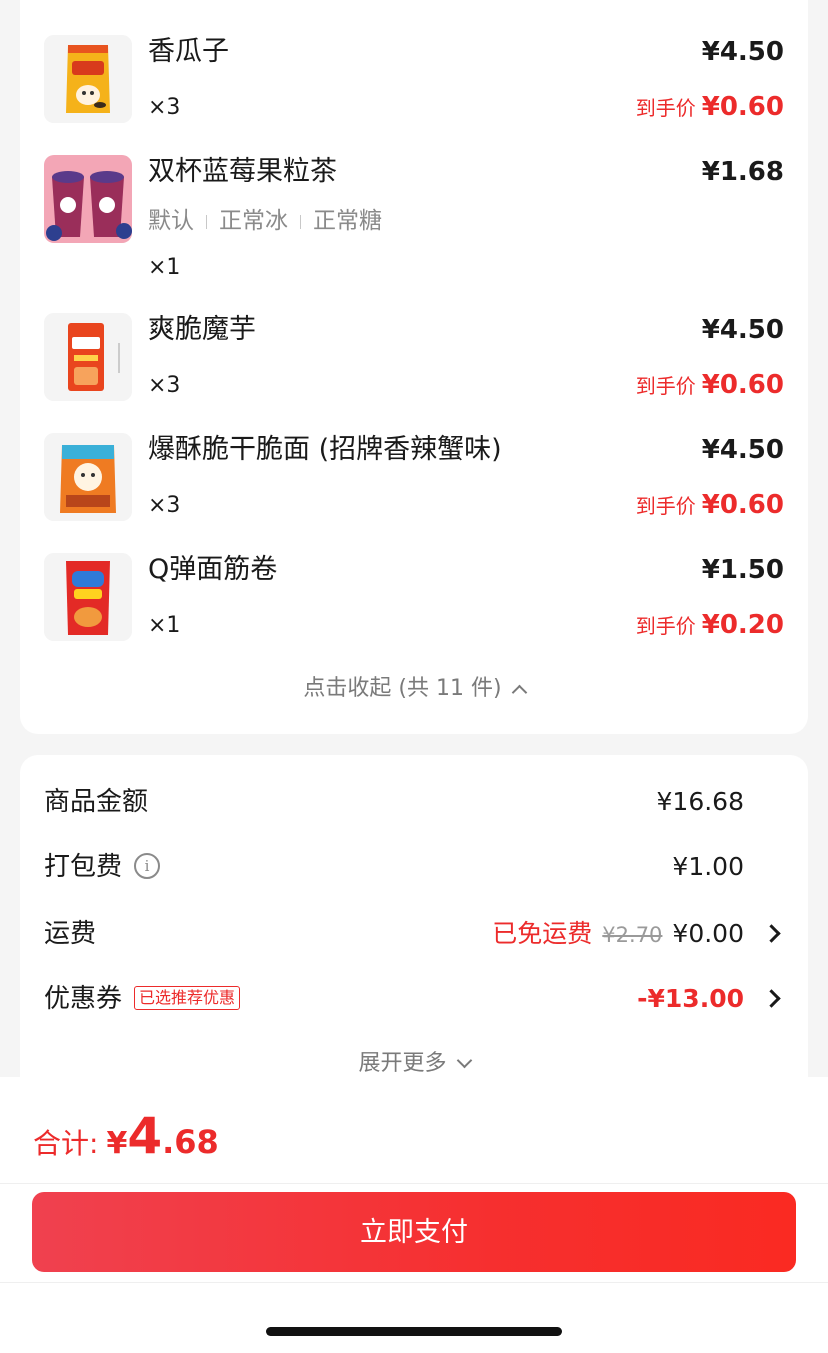  What do you see at coordinates (700, 801) in the screenshot?
I see `goods-amount-value: ¥16.68` at bounding box center [700, 801].